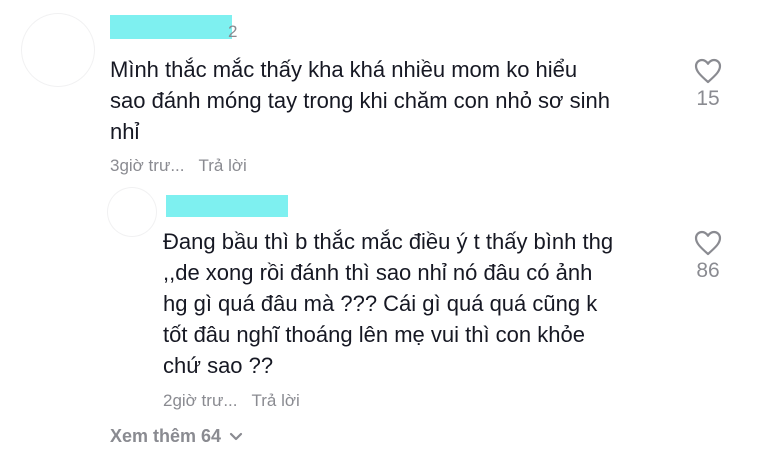  I want to click on like-count: 86, so click(708, 270).